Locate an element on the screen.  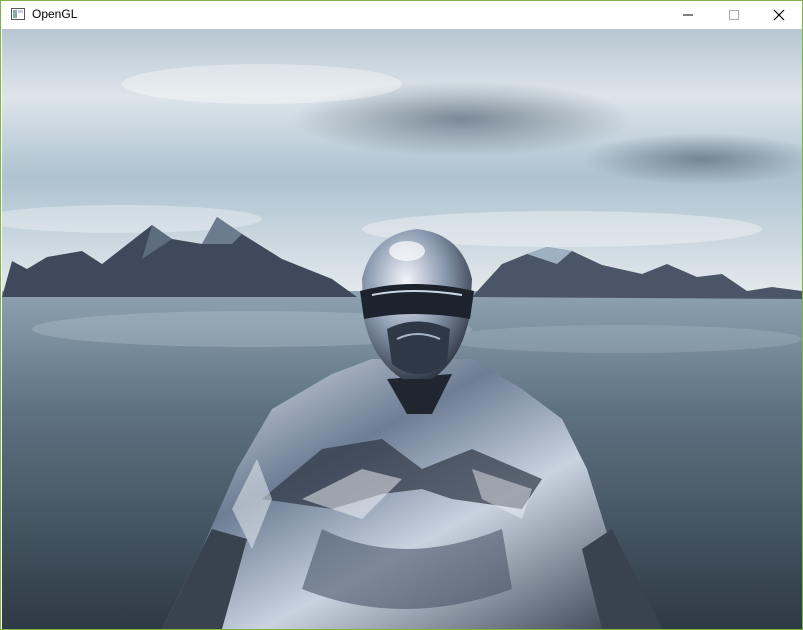
app-window-icon is located at coordinates (18, 14).